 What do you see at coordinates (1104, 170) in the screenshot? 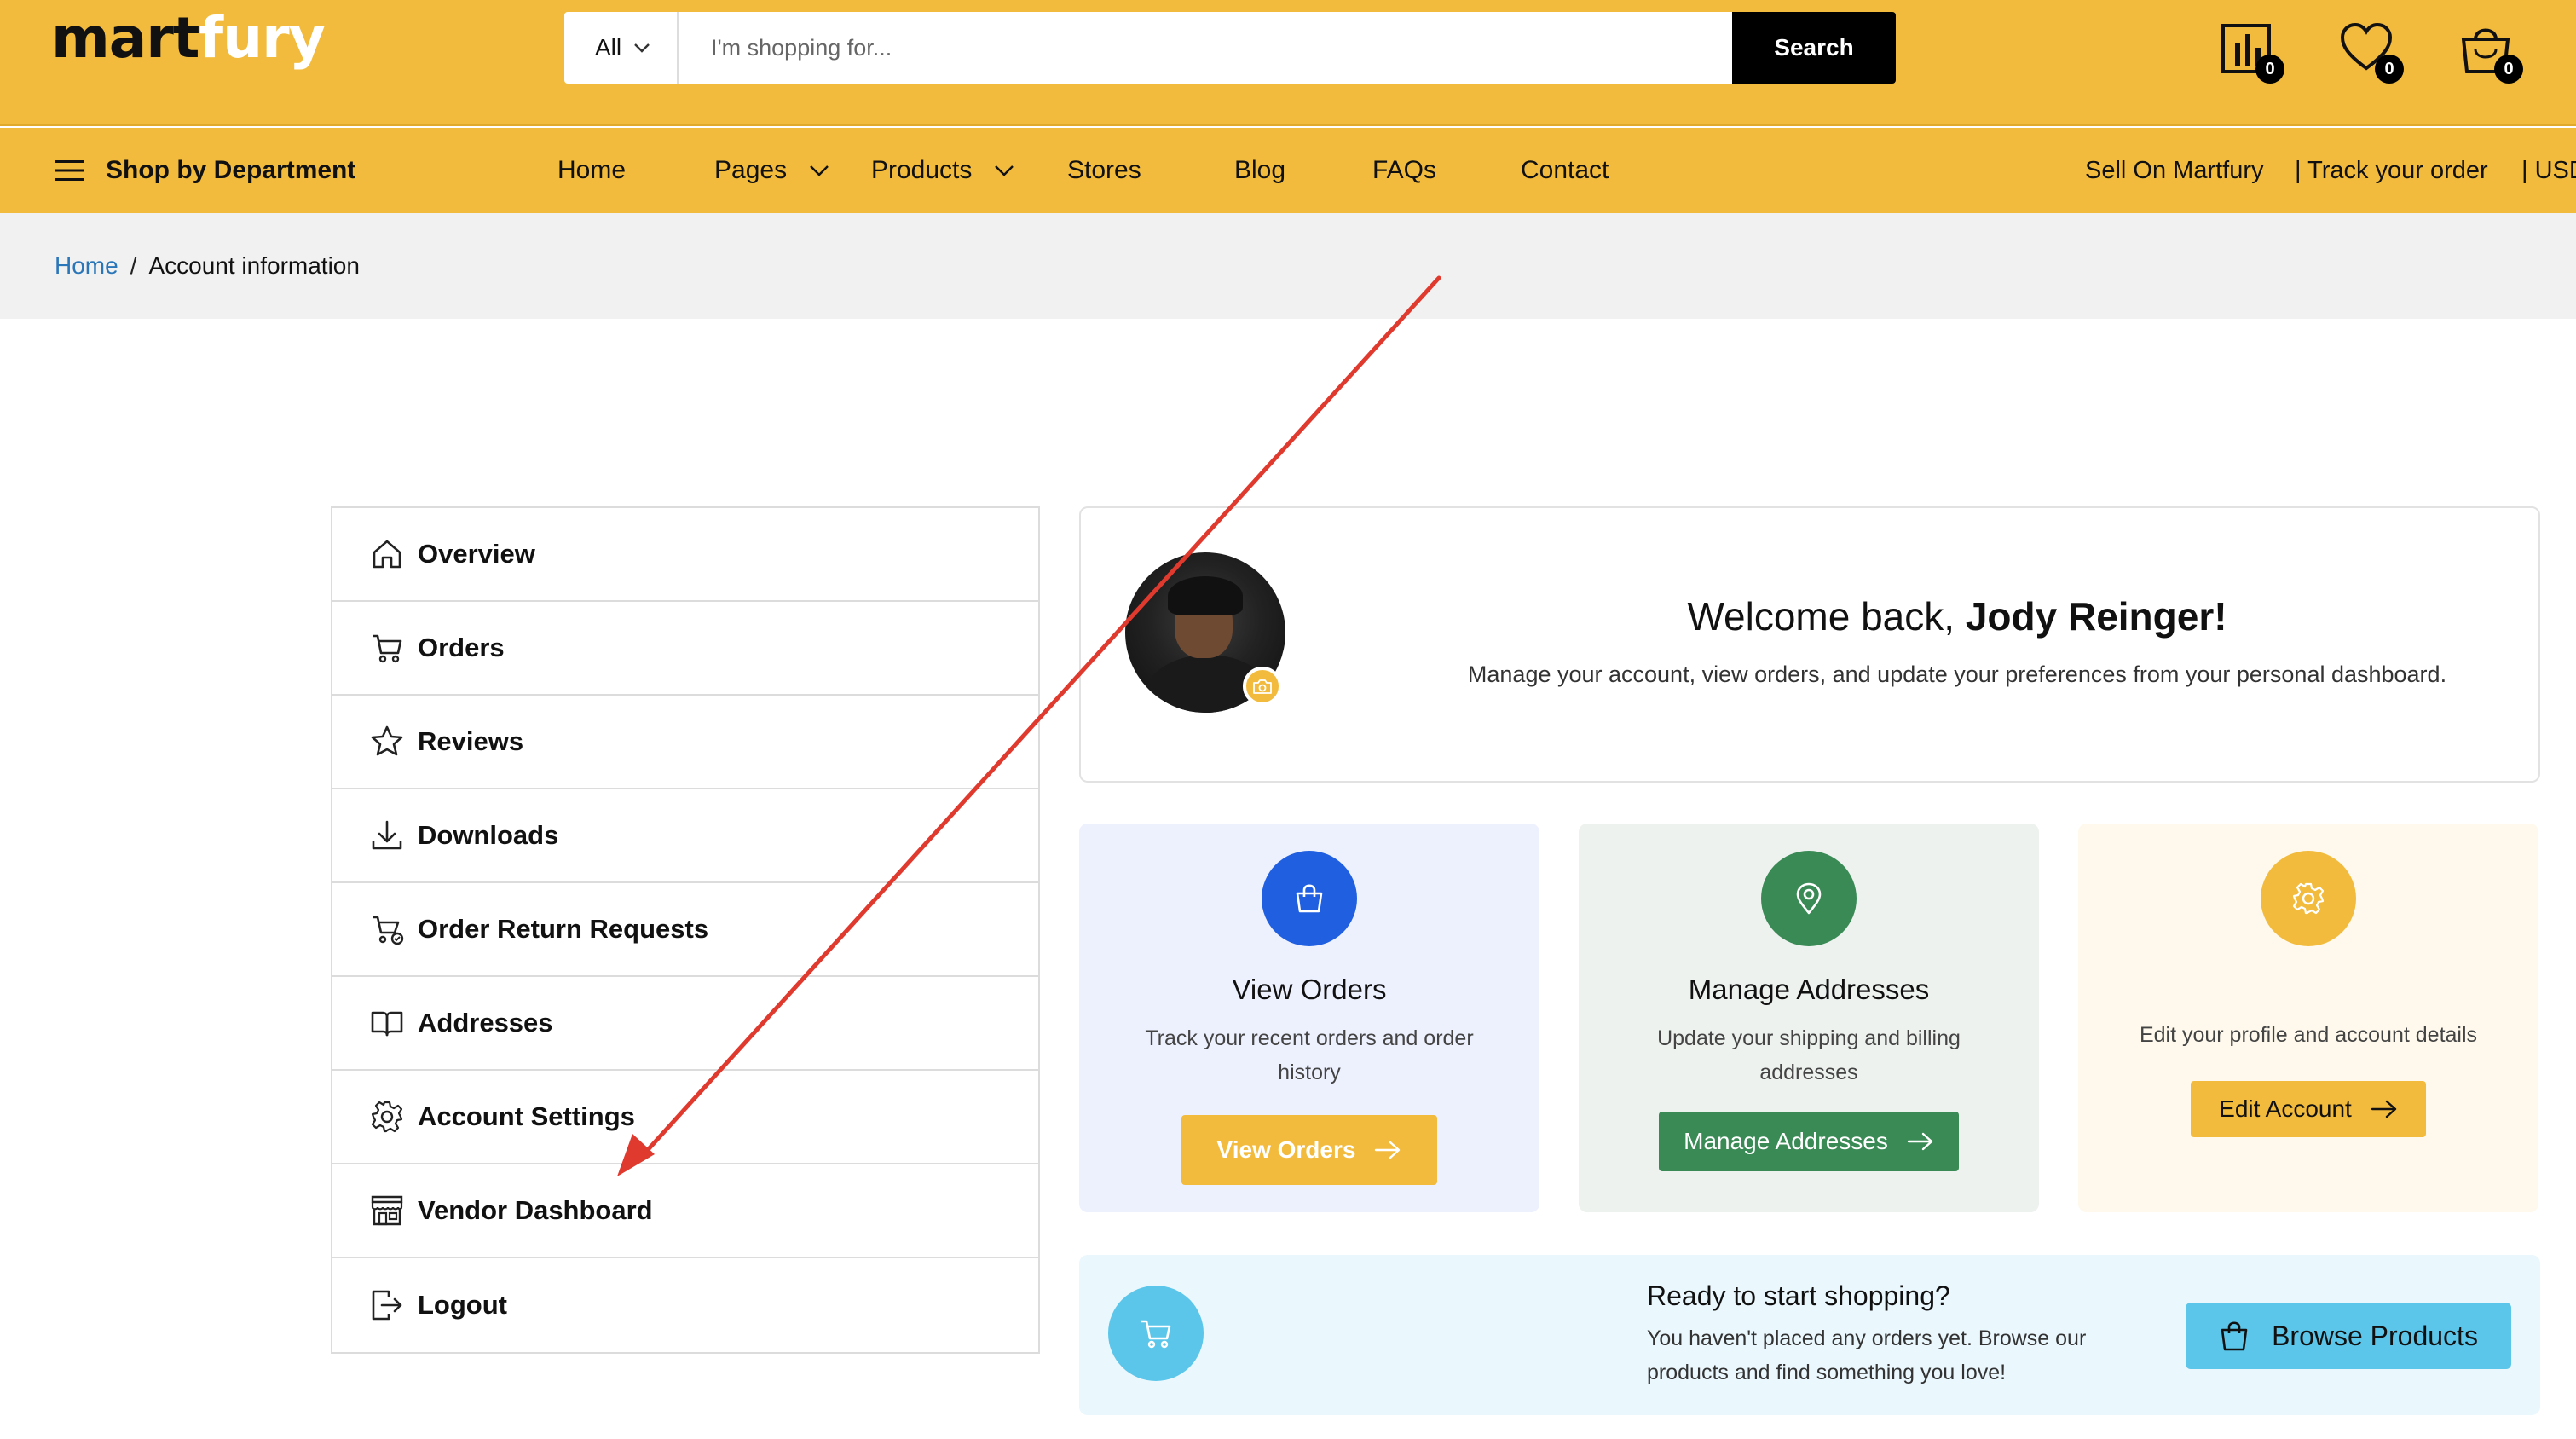
I see `nav-stores: Stores` at bounding box center [1104, 170].